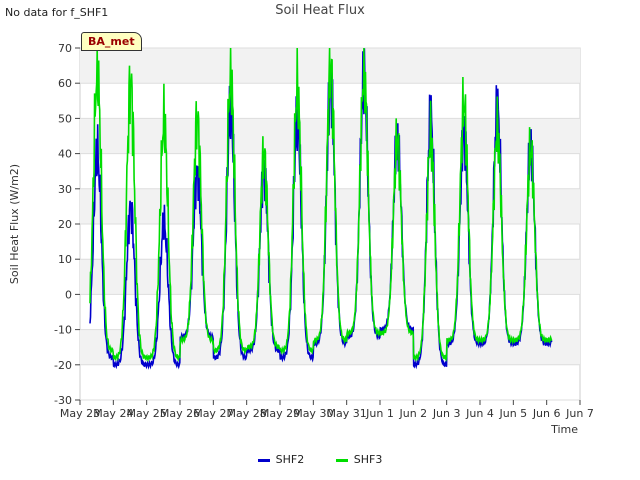 Image resolution: width=640 pixels, height=480 pixels. I want to click on legend-swatch-shf3, so click(341, 460).